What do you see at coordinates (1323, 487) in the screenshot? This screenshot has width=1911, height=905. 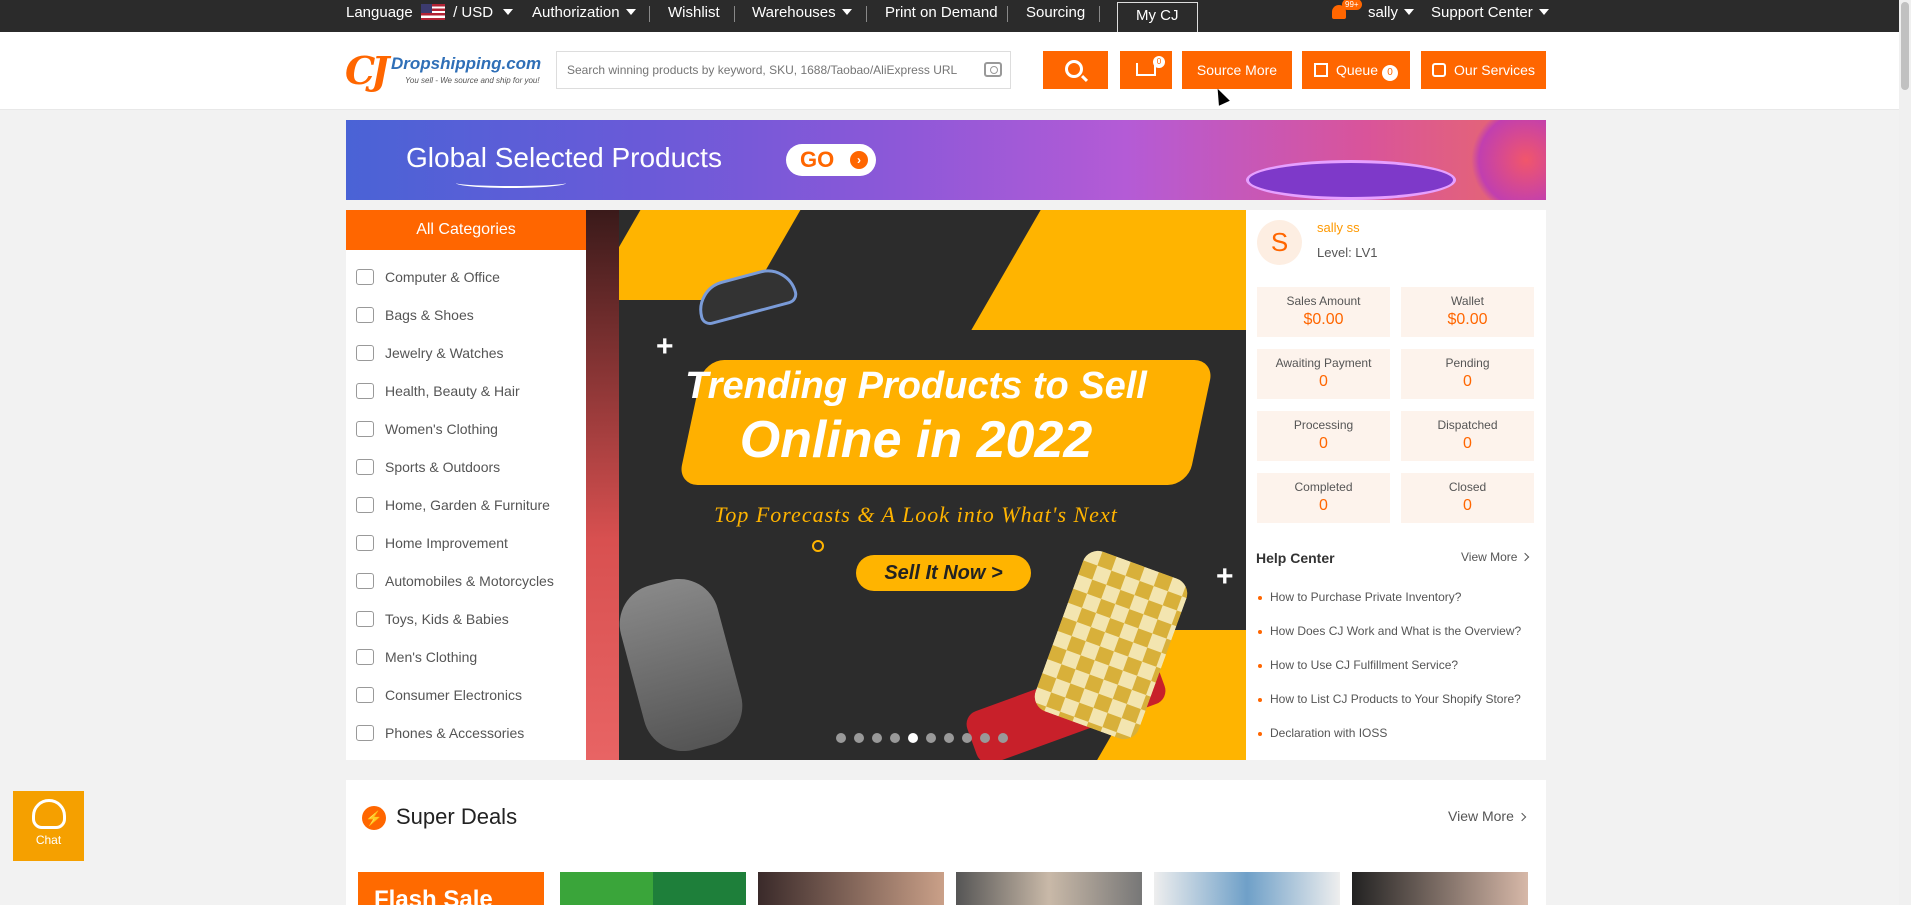 I see `stat-label: Completed` at bounding box center [1323, 487].